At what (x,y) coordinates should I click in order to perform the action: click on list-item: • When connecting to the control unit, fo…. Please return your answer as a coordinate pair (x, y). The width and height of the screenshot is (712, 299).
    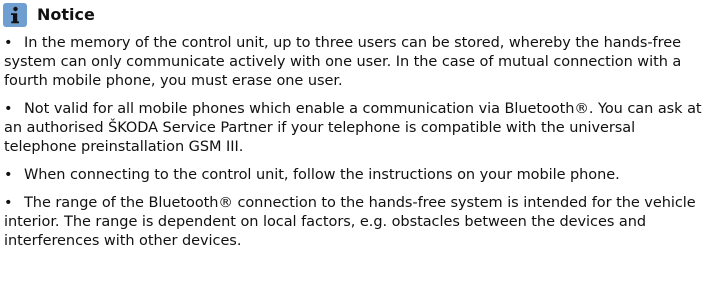
    Looking at the image, I should click on (357, 175).